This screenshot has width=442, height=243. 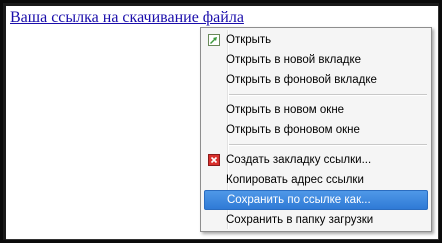 I want to click on menu-item-open-new-window: Открыть в новом окне, so click(x=316, y=110).